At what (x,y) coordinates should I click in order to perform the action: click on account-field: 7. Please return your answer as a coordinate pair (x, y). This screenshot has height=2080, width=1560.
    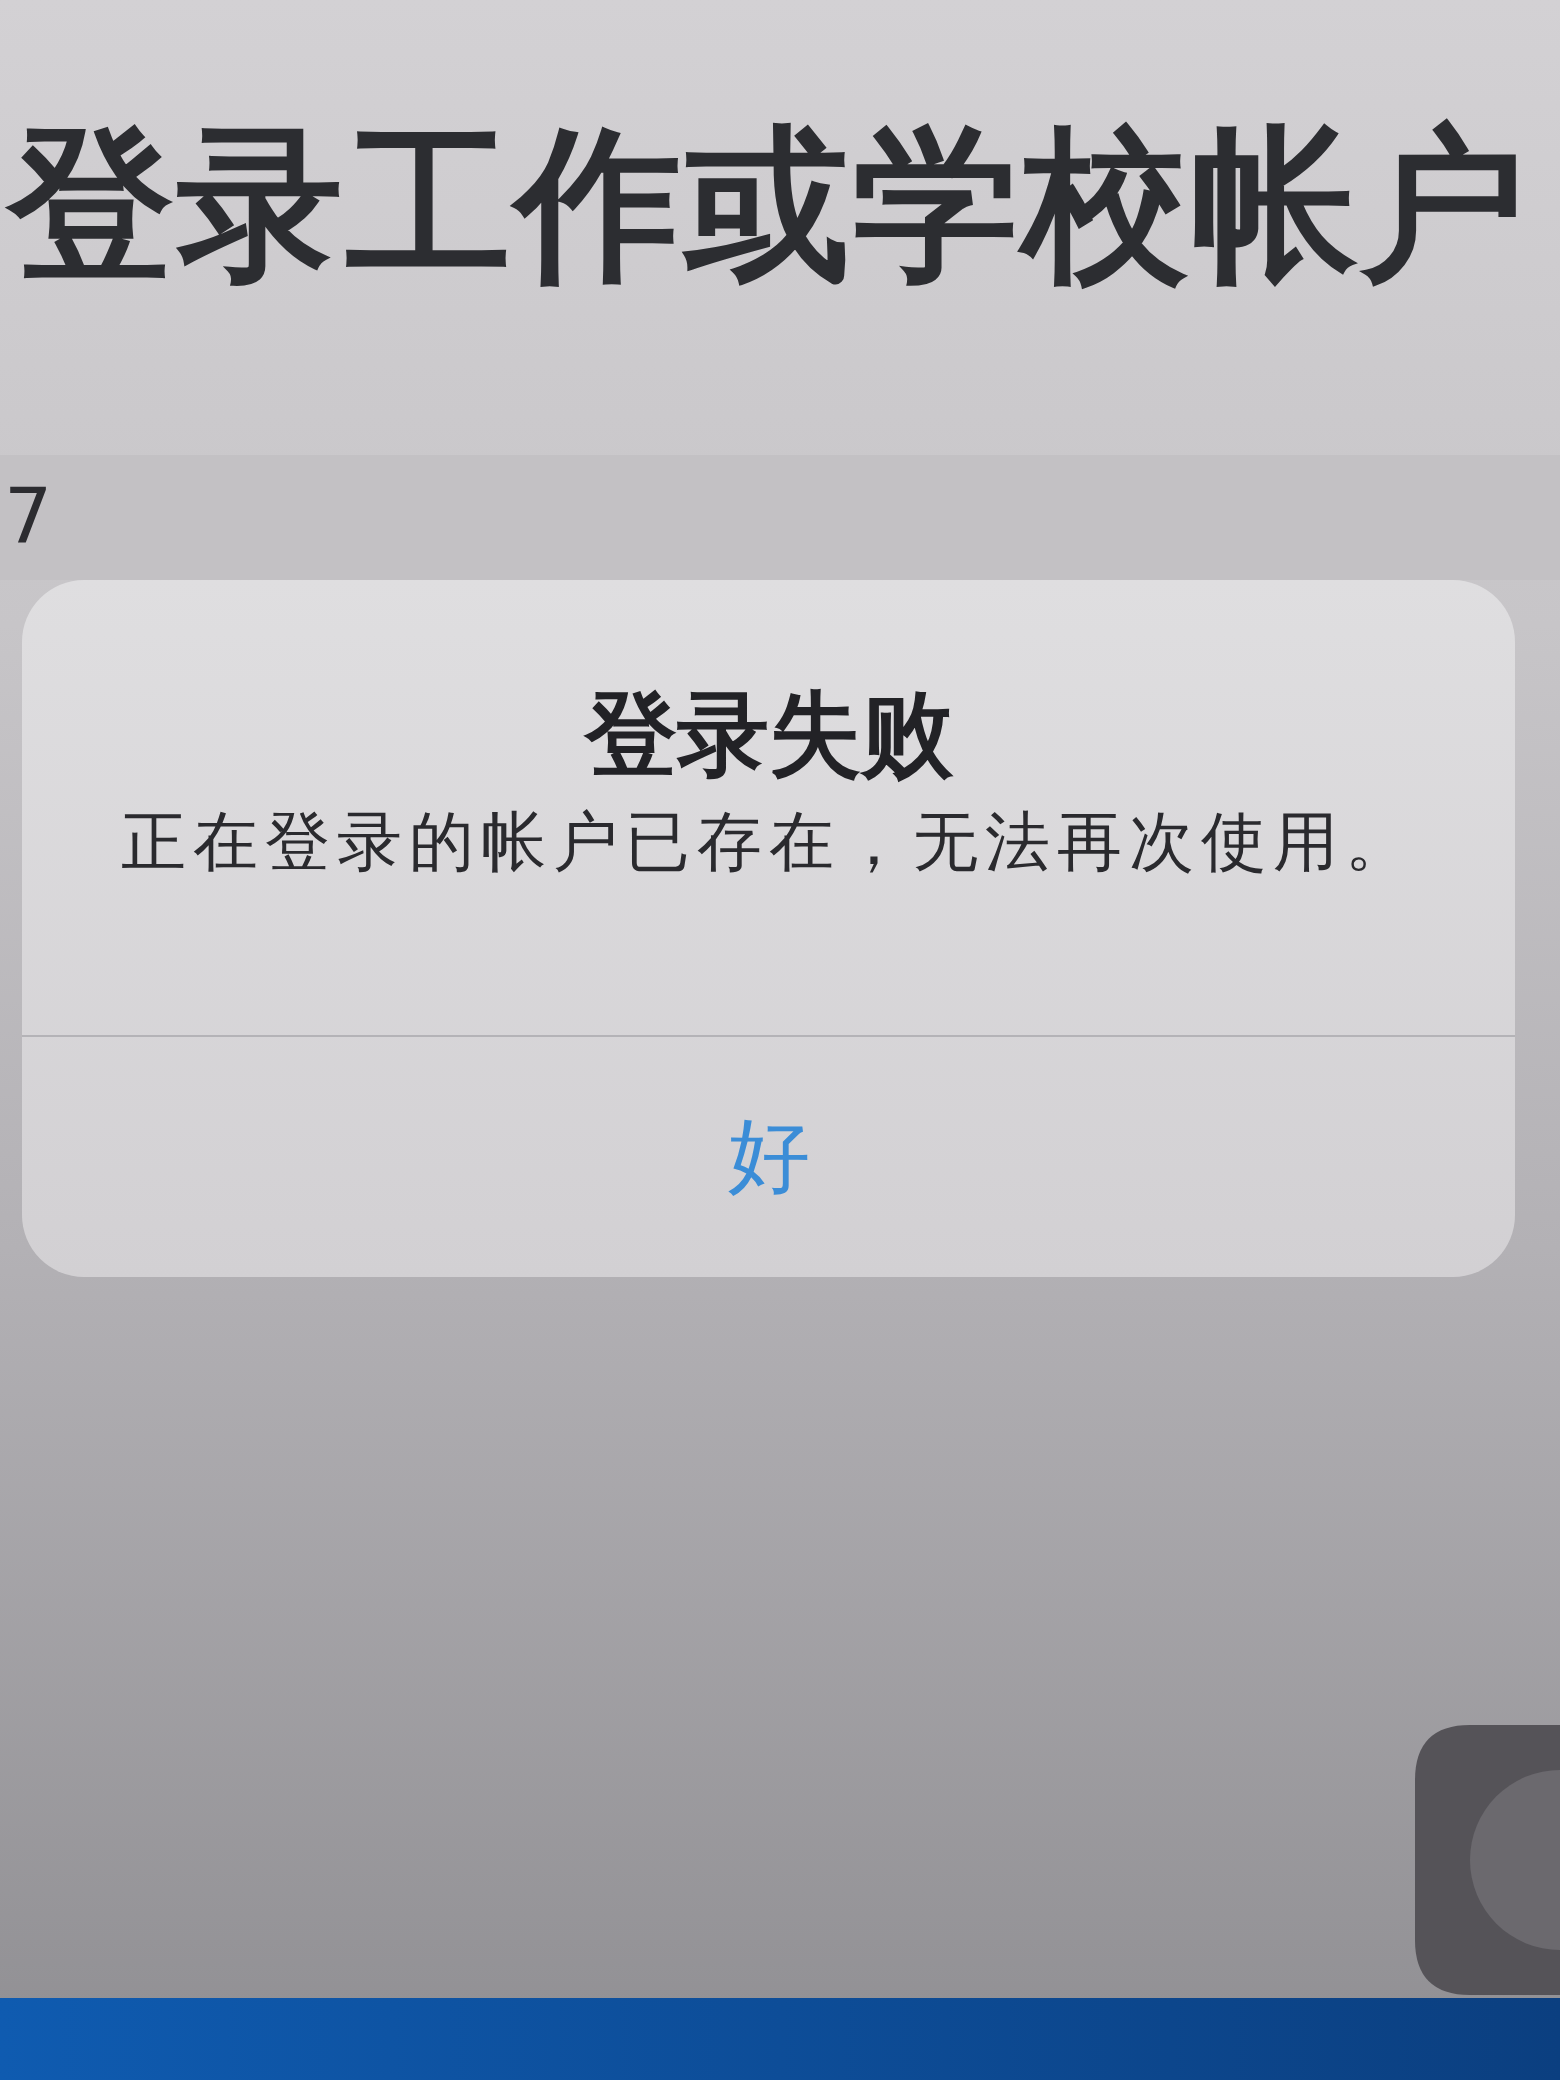
    Looking at the image, I should click on (780, 517).